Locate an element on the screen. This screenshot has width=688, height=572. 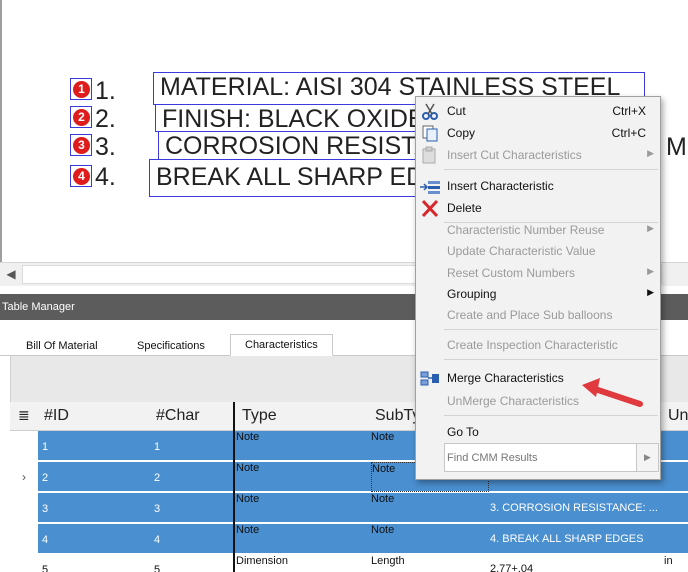
find-cmm-results-combo: Find CMM Results ▶ is located at coordinates (551, 457).